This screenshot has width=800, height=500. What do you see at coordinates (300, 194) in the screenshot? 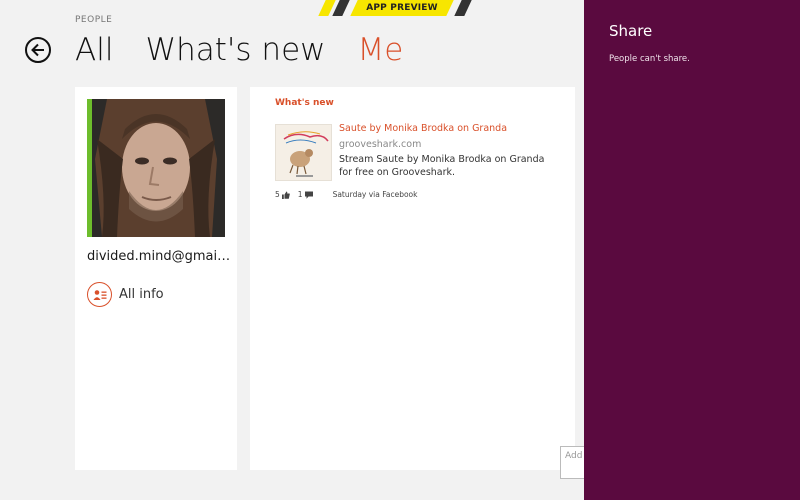
I see `comment-count: 1` at bounding box center [300, 194].